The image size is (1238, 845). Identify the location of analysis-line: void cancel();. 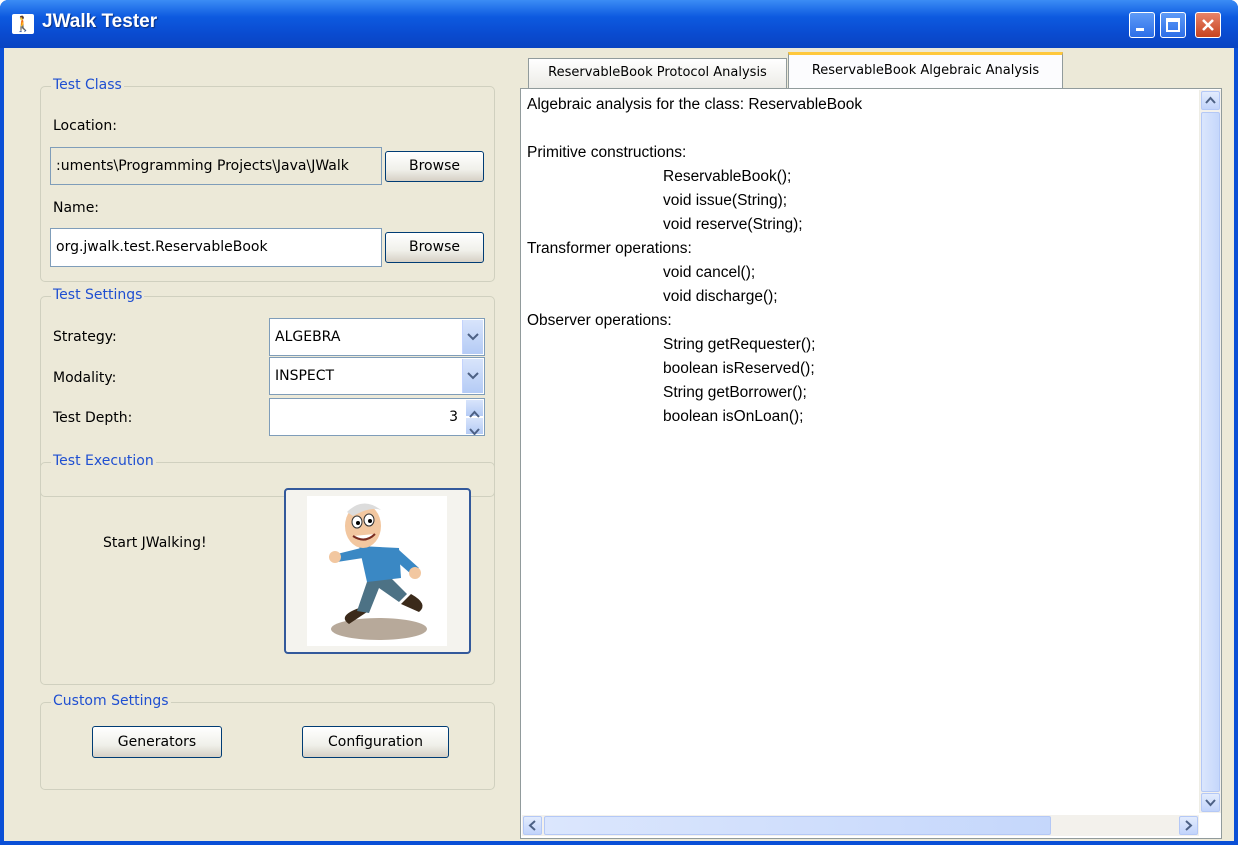
(709, 272).